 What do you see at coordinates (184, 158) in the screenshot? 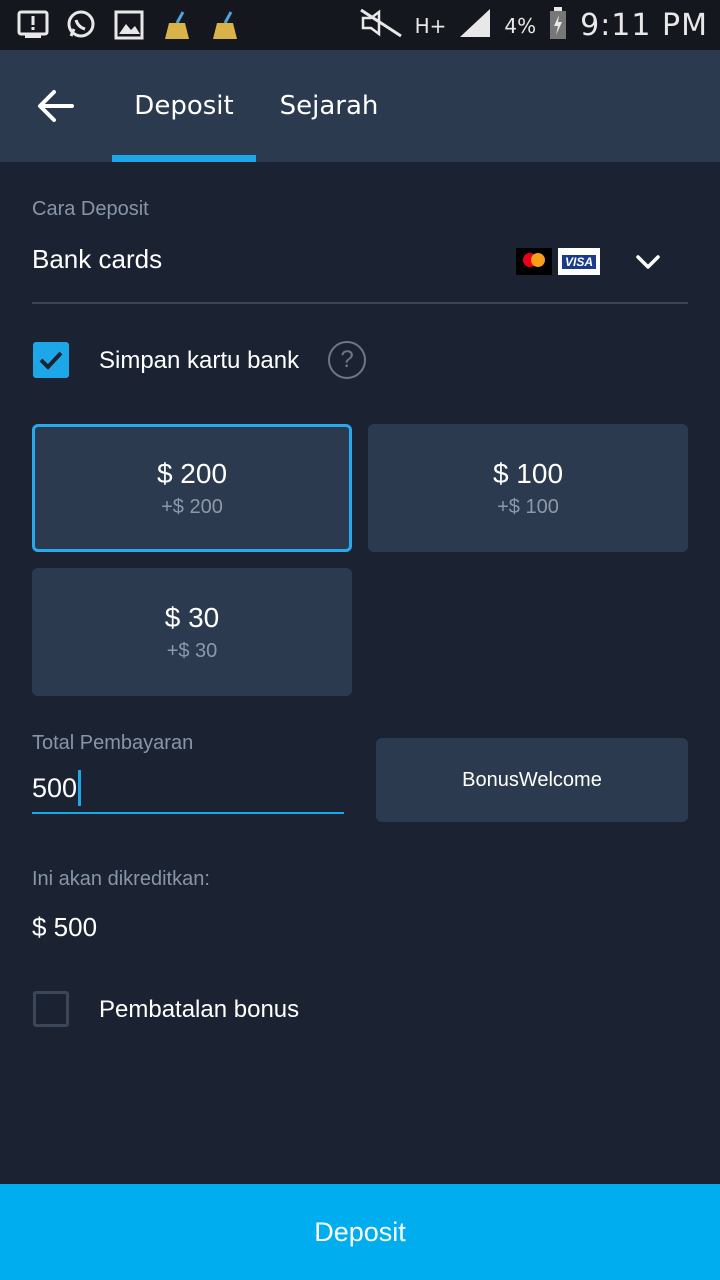
I see `tab-indicator` at bounding box center [184, 158].